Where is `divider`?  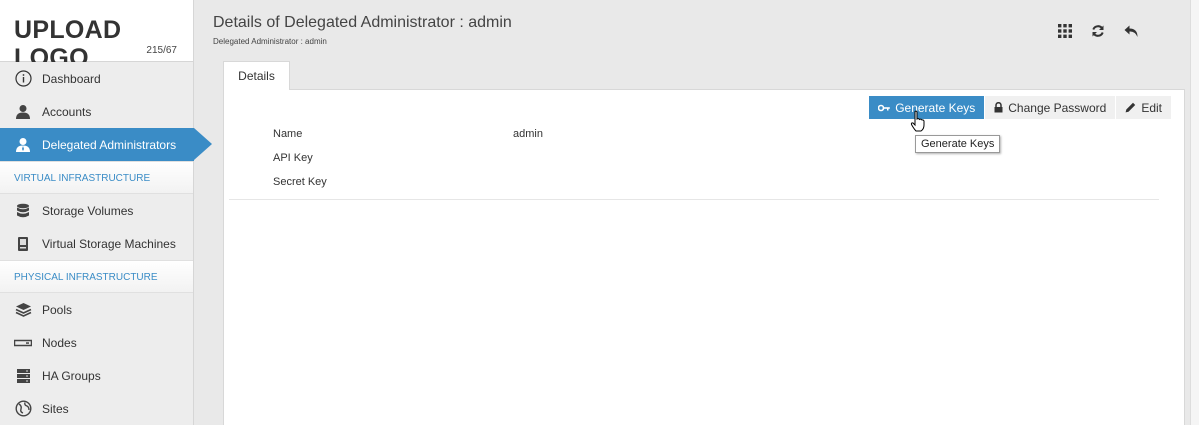
divider is located at coordinates (694, 199).